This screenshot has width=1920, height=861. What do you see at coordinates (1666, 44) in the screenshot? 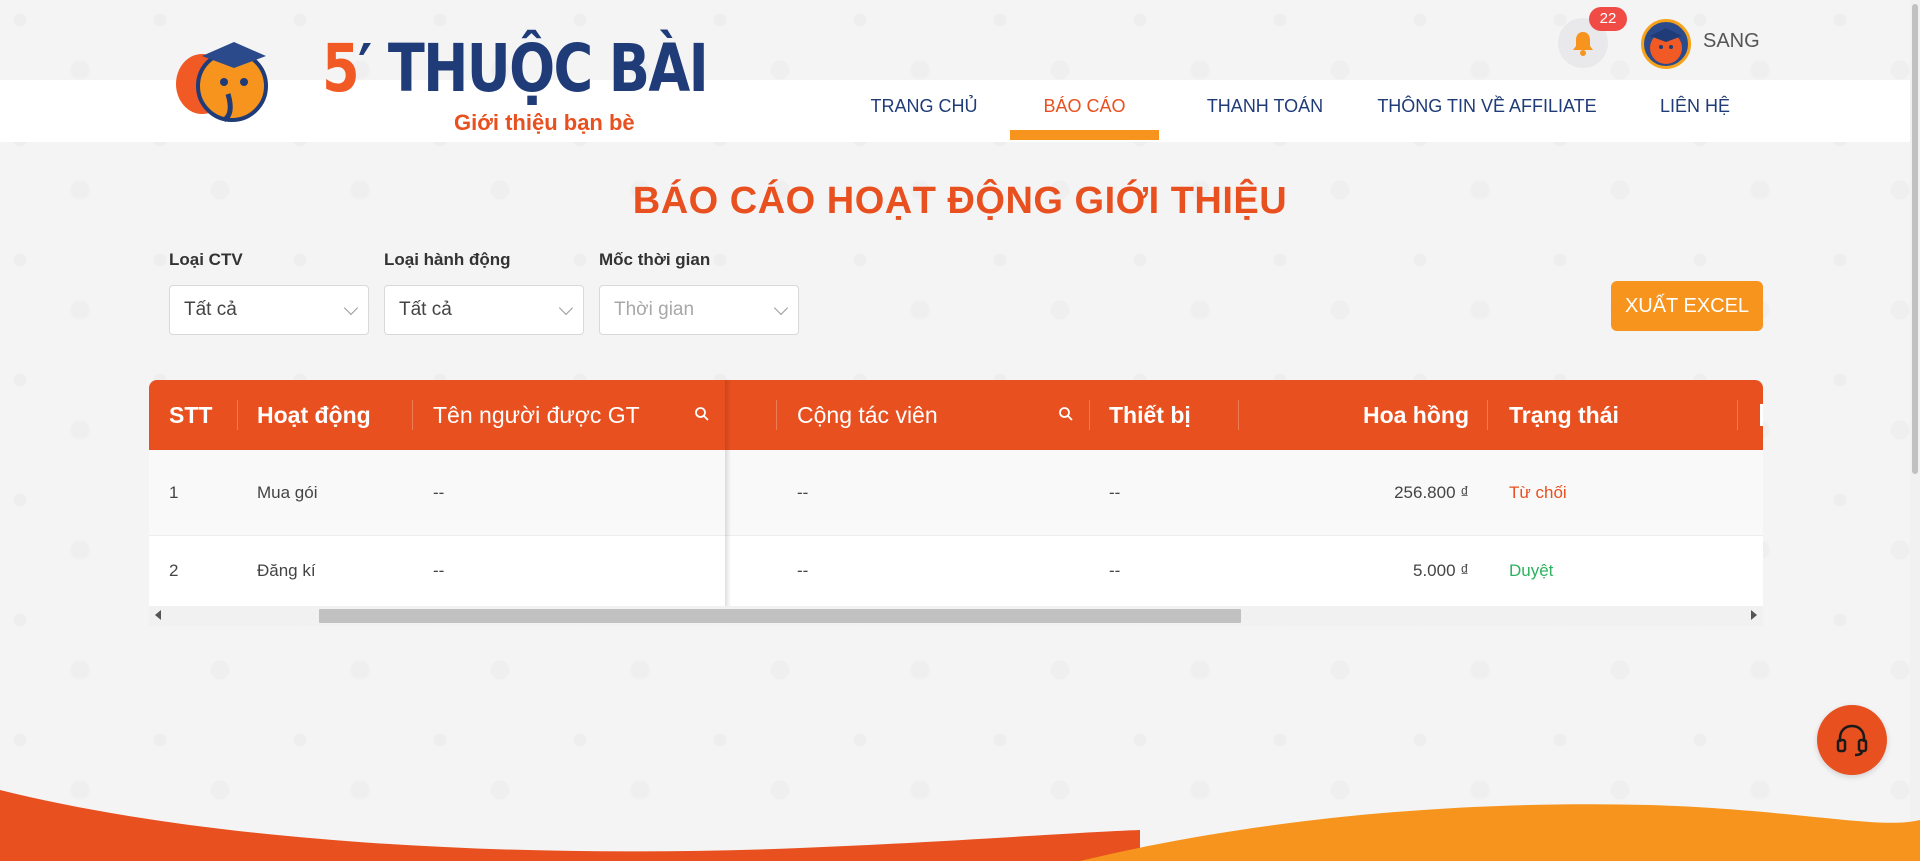
I see `avatar` at bounding box center [1666, 44].